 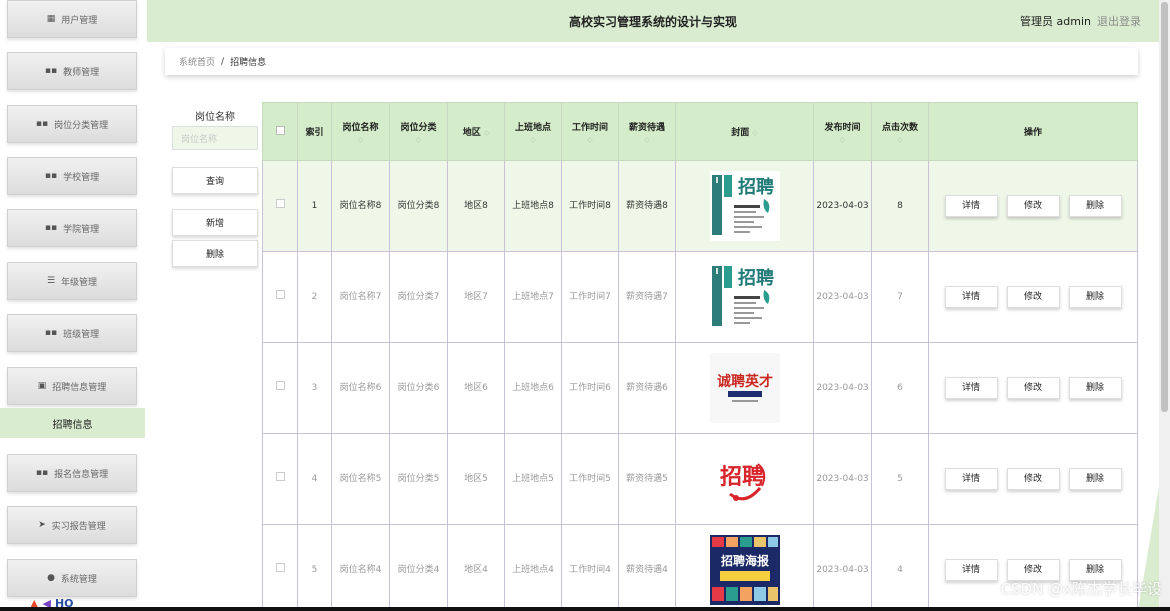 I want to click on sidebar-item-reports: ➤ 实习报告管理, so click(x=72, y=525).